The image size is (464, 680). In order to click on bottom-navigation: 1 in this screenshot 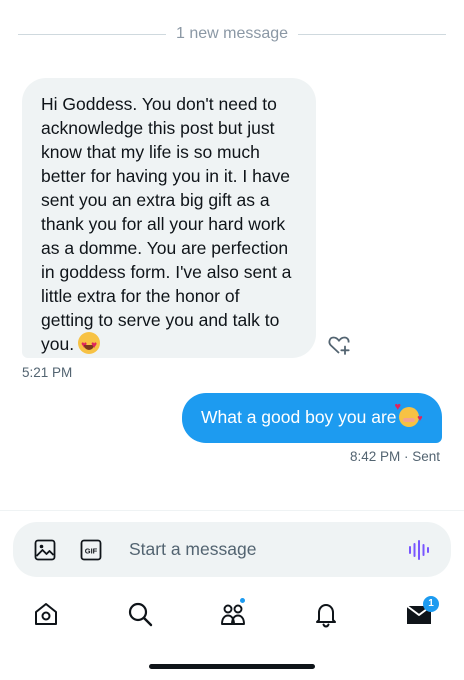, I will do `click(232, 614)`.